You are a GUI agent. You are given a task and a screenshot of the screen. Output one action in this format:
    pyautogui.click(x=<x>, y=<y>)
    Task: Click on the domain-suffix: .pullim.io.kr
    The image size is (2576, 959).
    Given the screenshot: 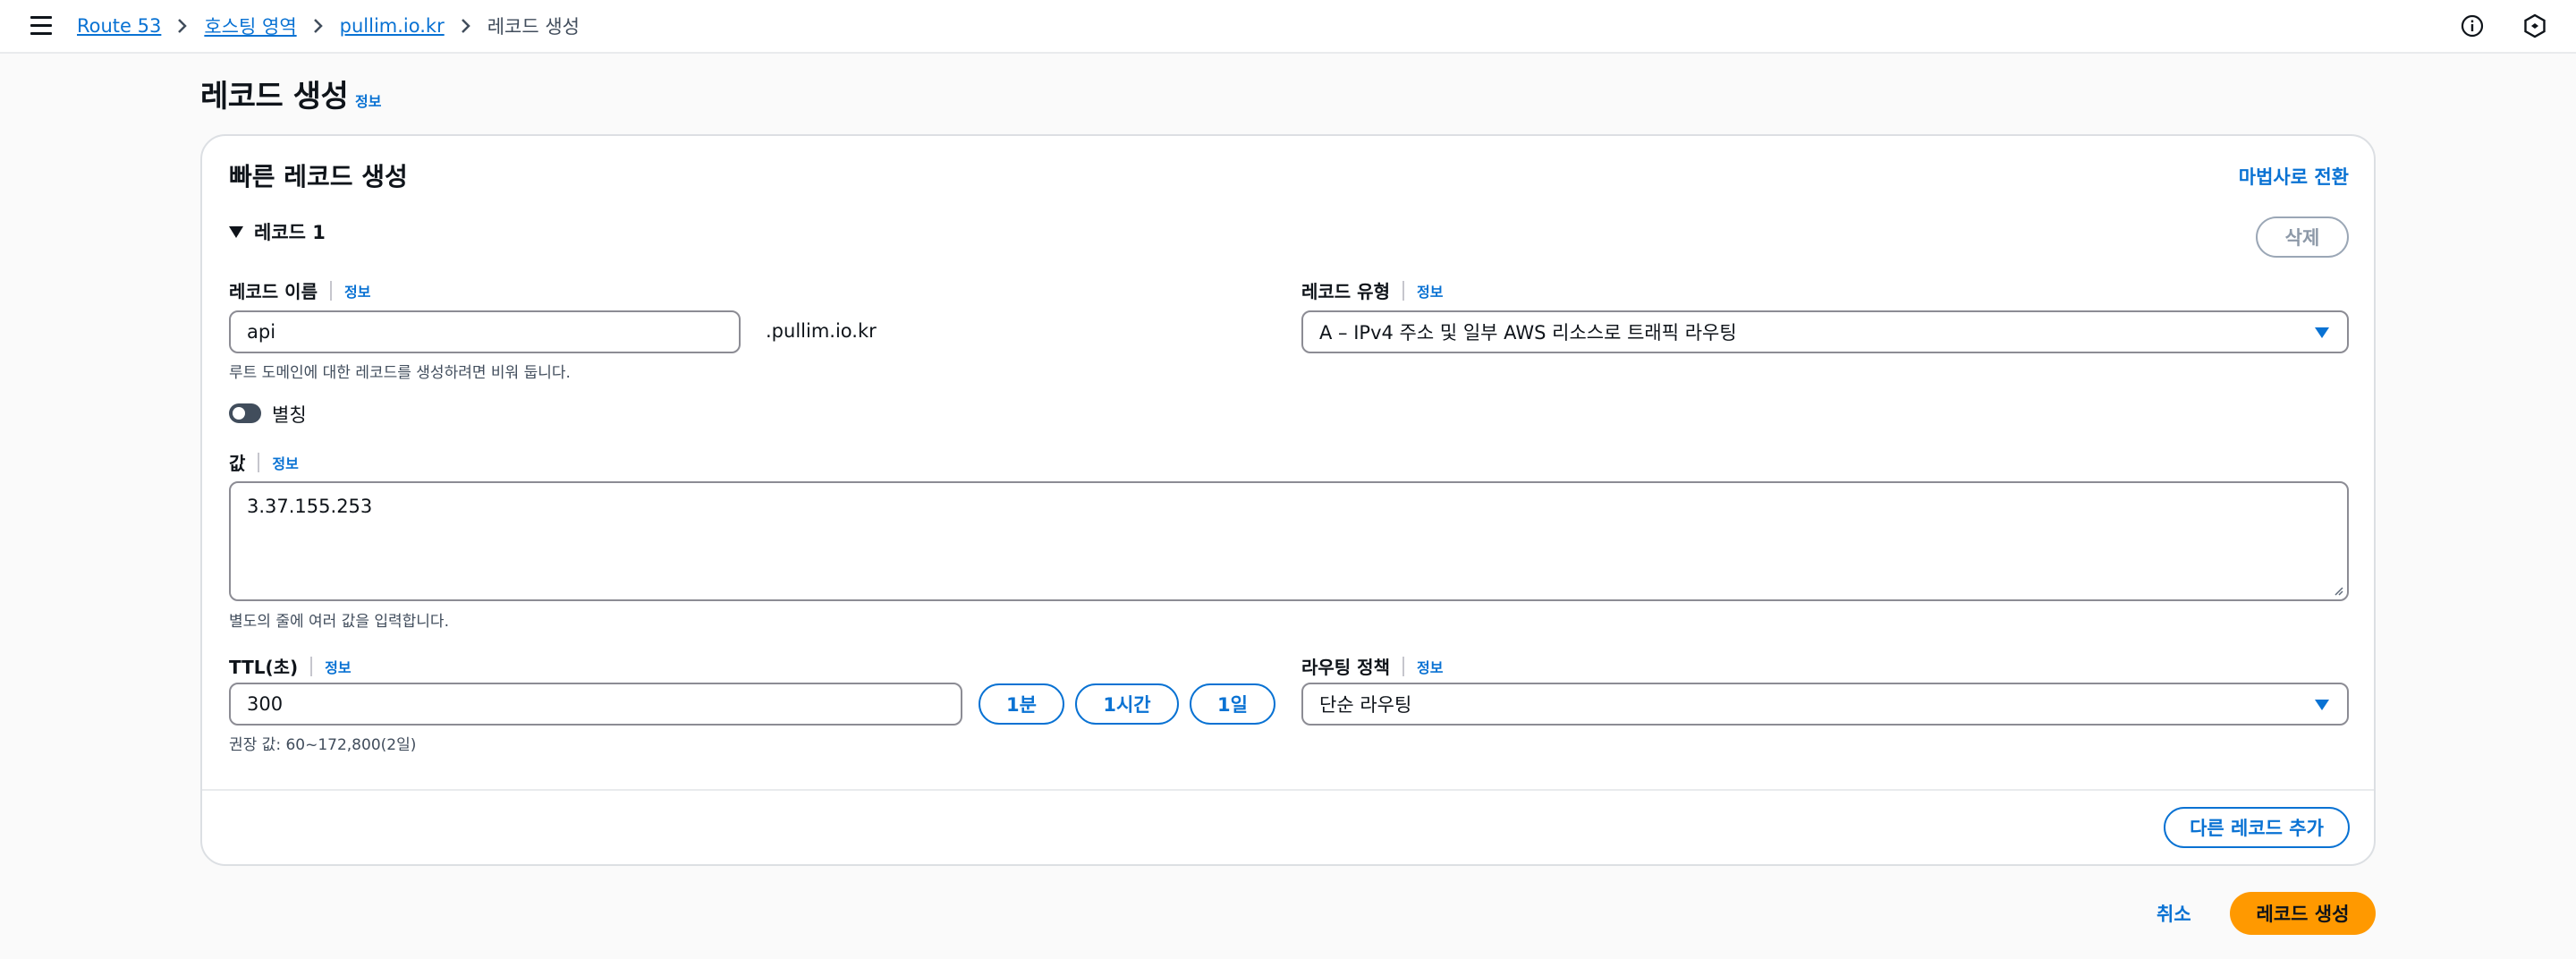 What is the action you would take?
    pyautogui.click(x=821, y=331)
    